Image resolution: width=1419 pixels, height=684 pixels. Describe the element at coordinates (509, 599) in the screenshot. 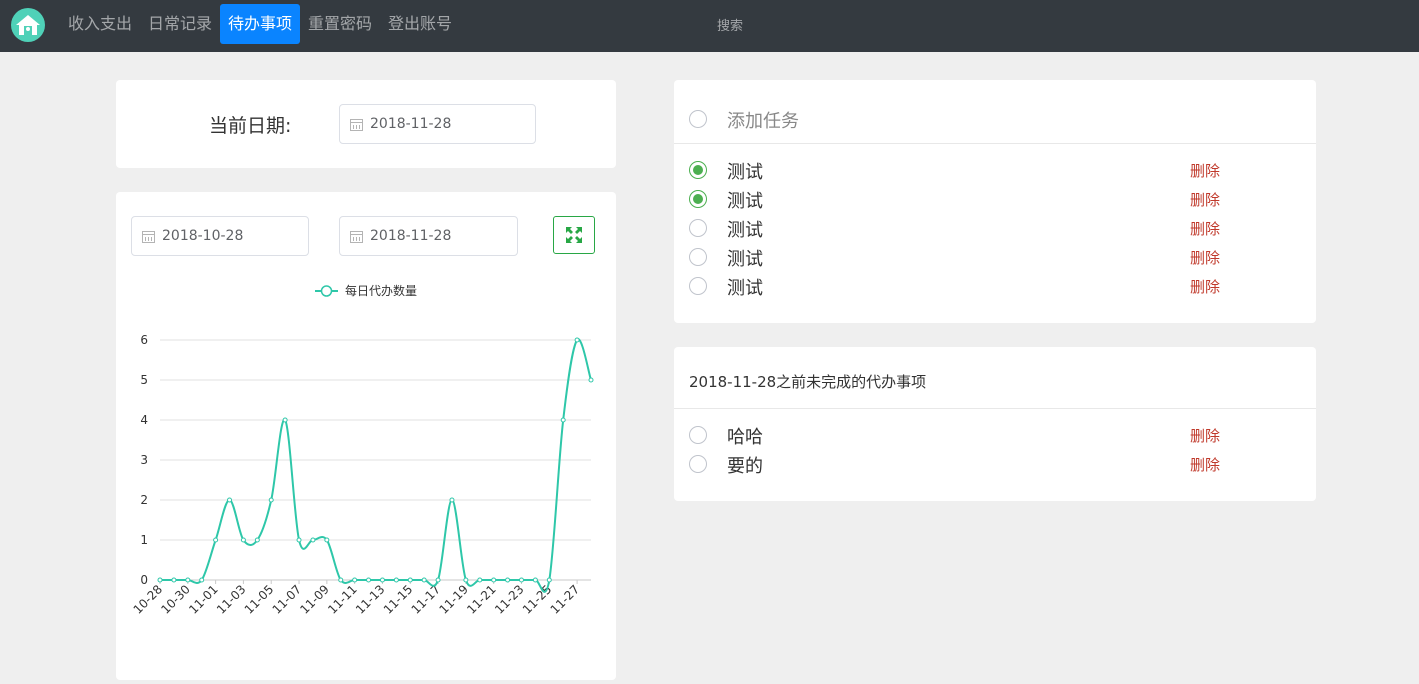

I see `x-tick-label: 11-23` at that location.